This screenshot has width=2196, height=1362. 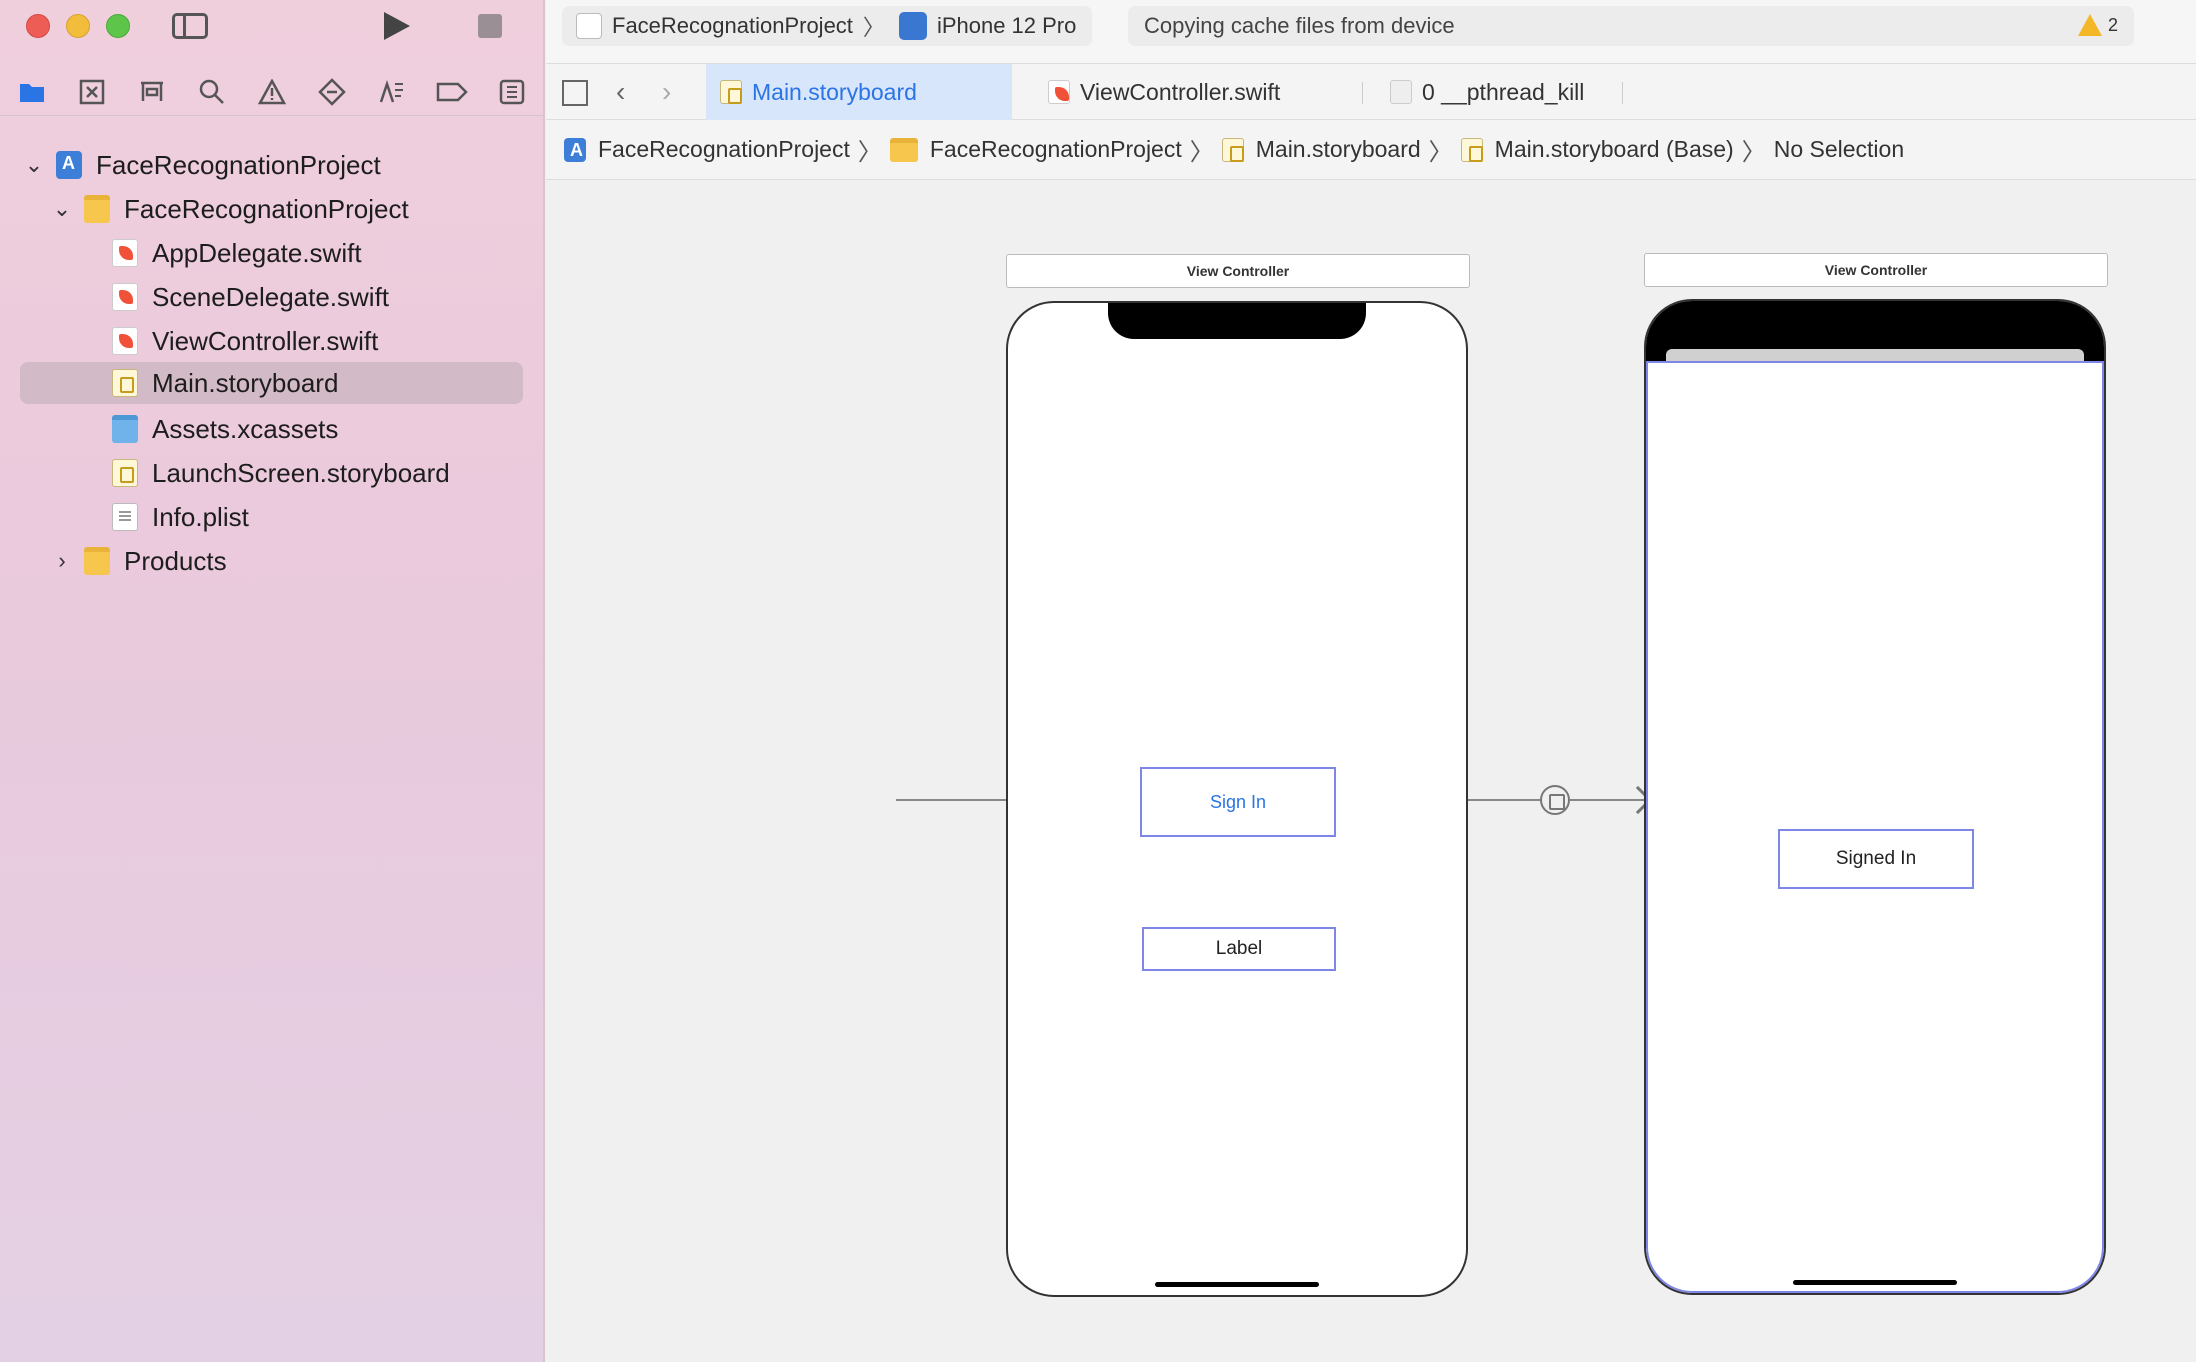 I want to click on navigator-selector-bar, so click(x=272, y=93).